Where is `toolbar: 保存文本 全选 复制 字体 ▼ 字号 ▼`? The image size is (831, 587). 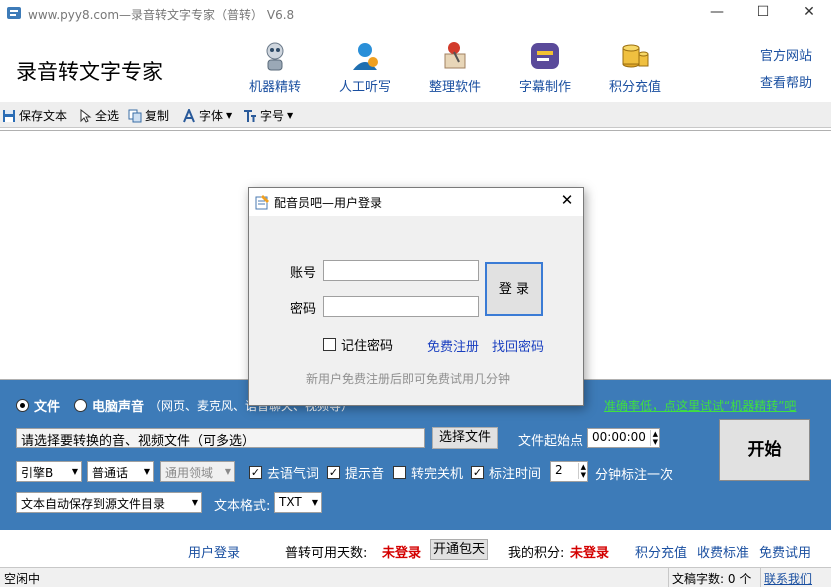 toolbar: 保存文本 全选 复制 字体 ▼ 字号 ▼ is located at coordinates (415, 115).